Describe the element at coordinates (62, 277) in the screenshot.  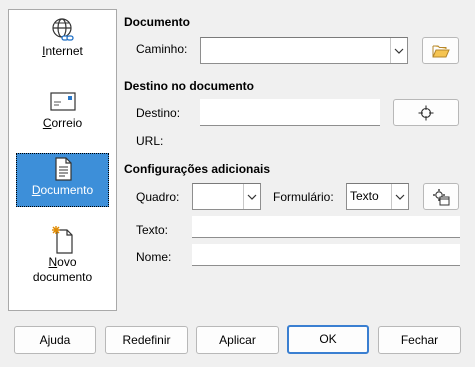
I see `sidebar-item-label-line2: documento` at that location.